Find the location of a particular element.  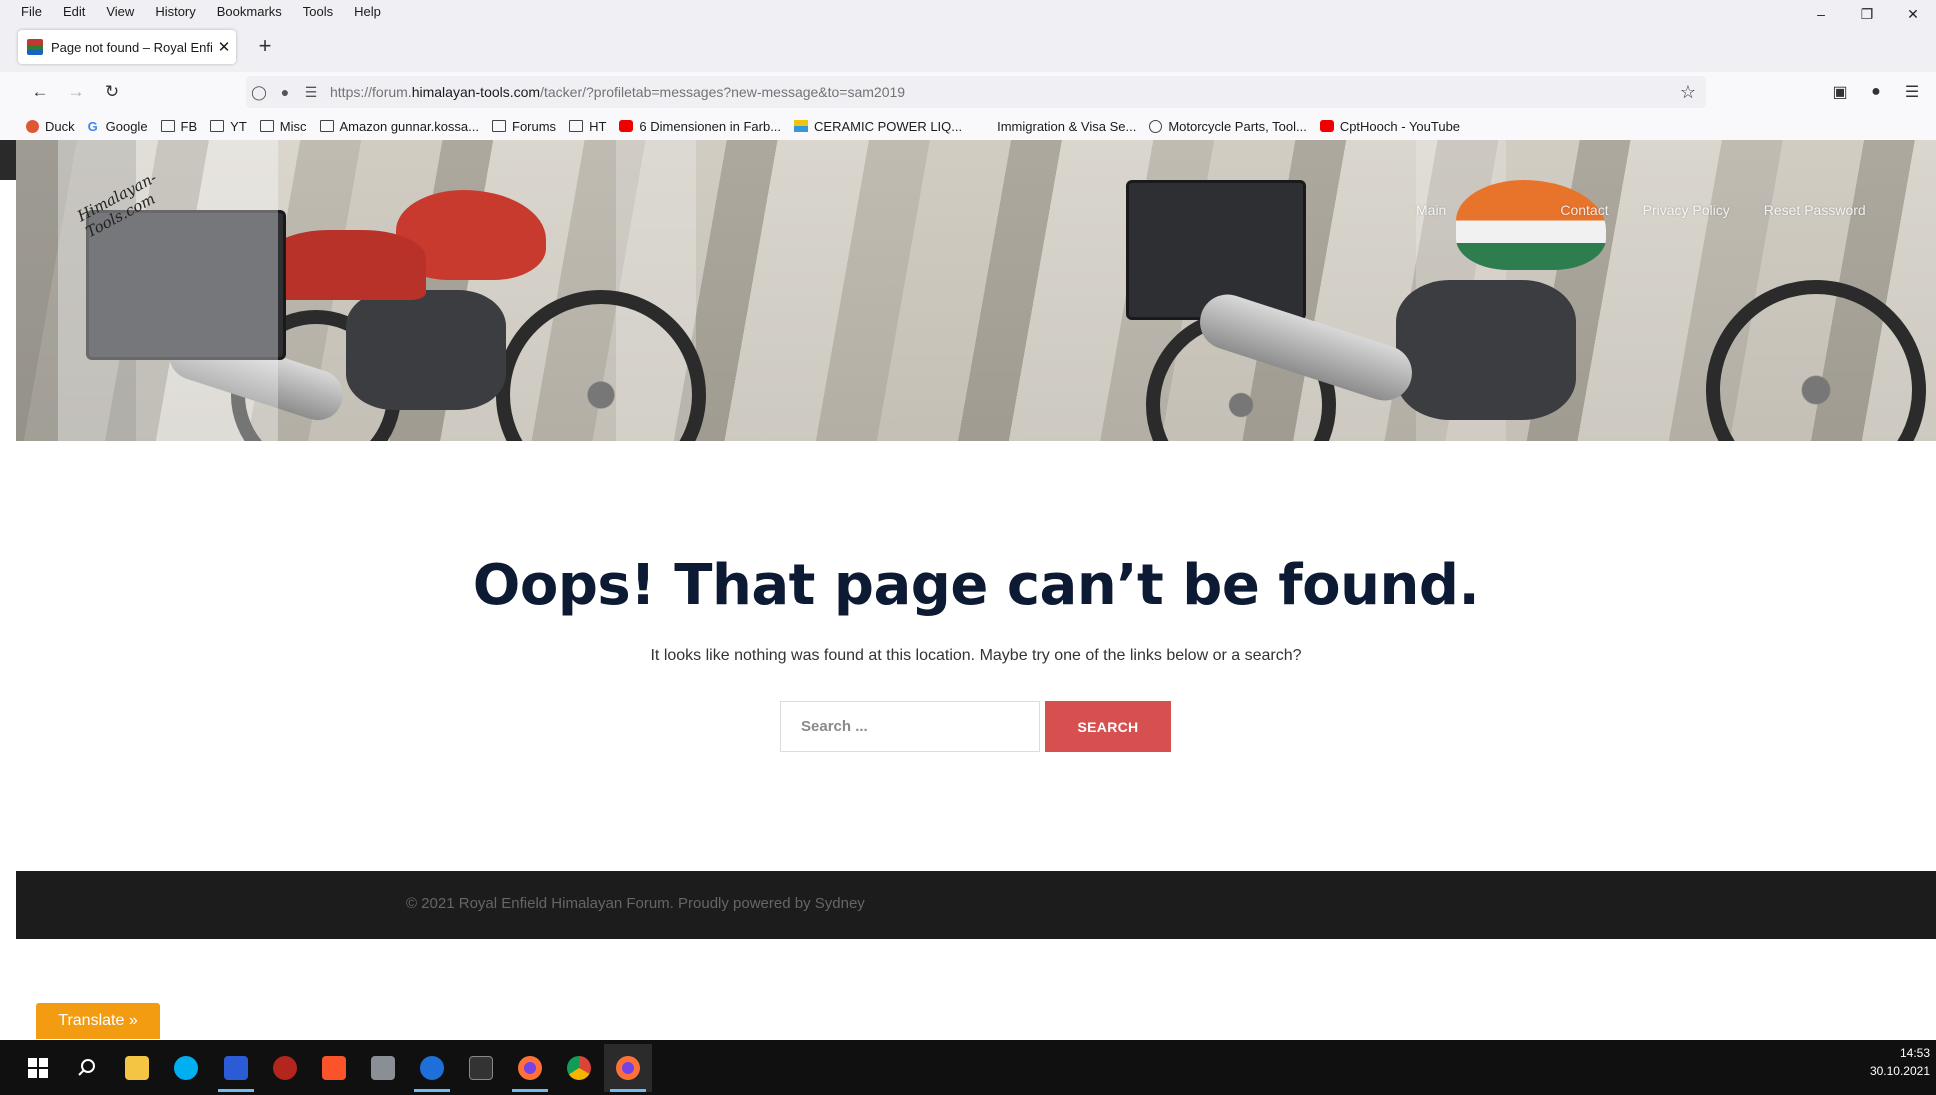

red-app-icon is located at coordinates (285, 1068).